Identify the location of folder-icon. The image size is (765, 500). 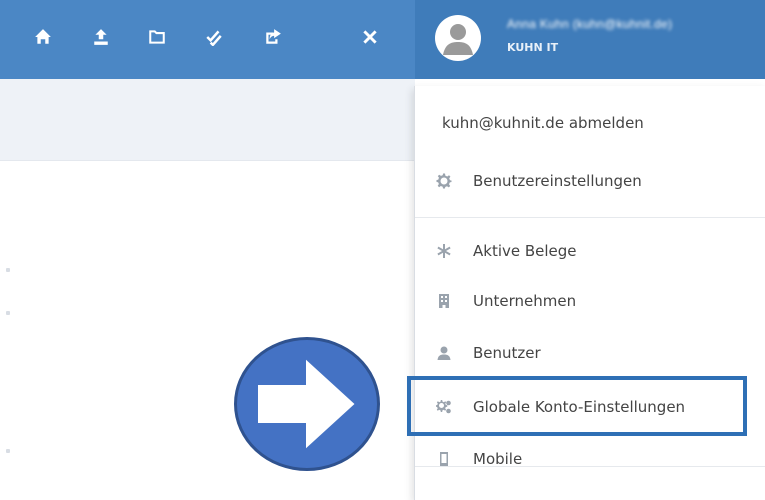
(157, 37).